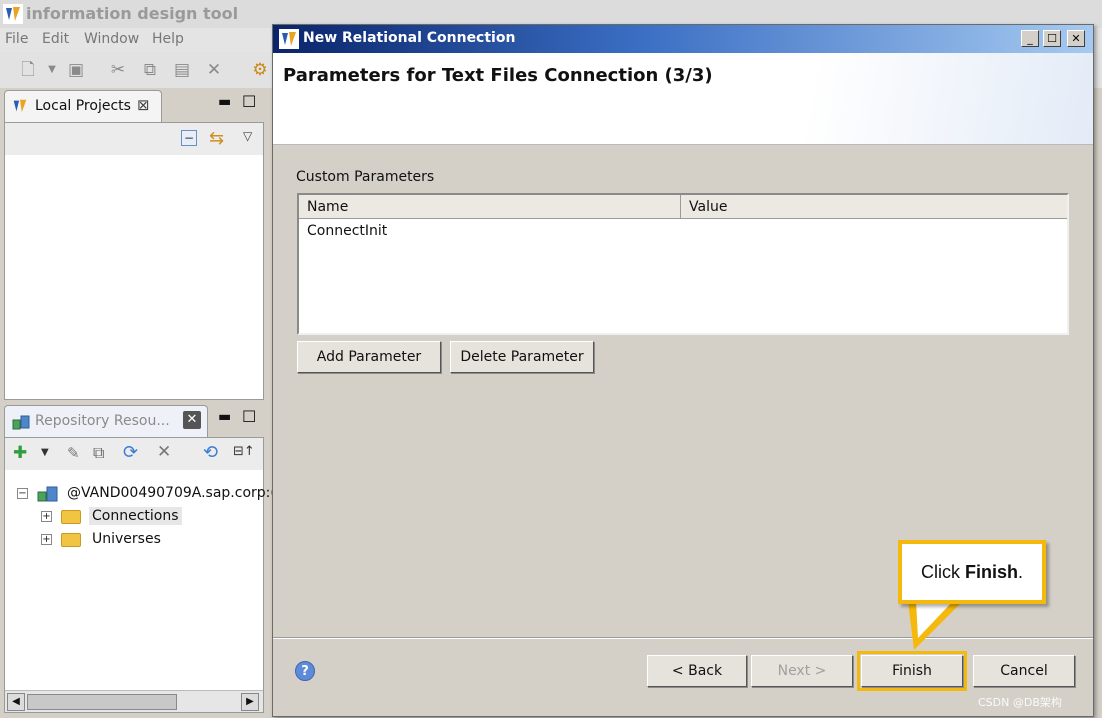 The width and height of the screenshot is (1102, 718). What do you see at coordinates (935, 625) in the screenshot?
I see `callout-pointer` at bounding box center [935, 625].